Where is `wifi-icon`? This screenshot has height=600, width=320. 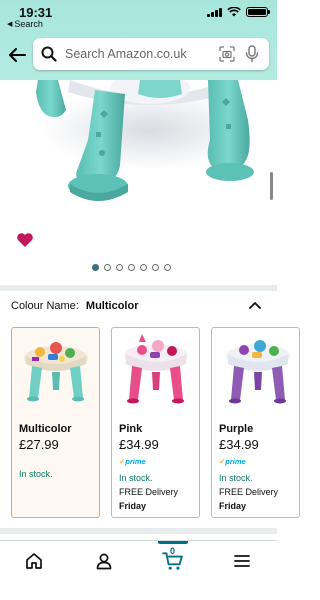
wifi-icon is located at coordinates (234, 12).